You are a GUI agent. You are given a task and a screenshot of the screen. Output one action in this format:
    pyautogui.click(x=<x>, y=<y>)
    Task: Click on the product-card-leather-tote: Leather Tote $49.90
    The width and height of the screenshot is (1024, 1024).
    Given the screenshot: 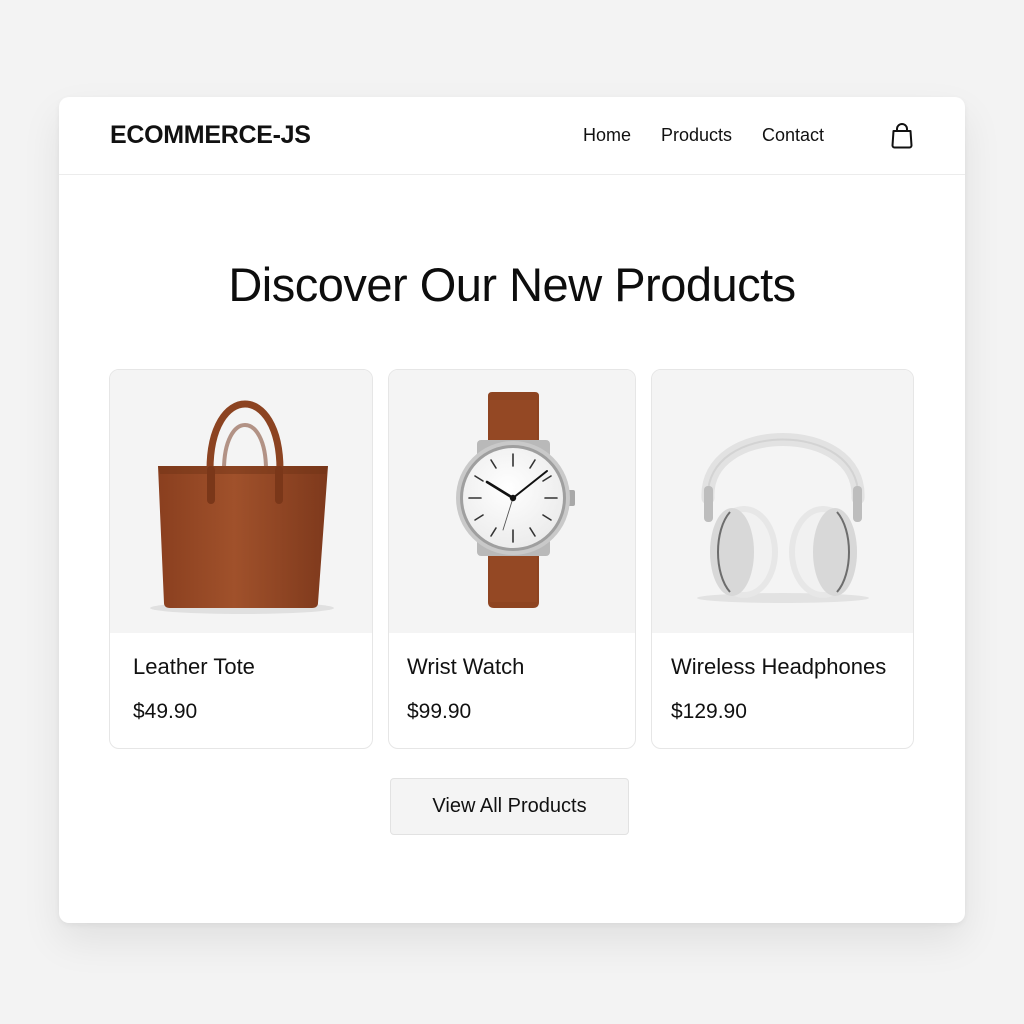 What is the action you would take?
    pyautogui.click(x=241, y=559)
    